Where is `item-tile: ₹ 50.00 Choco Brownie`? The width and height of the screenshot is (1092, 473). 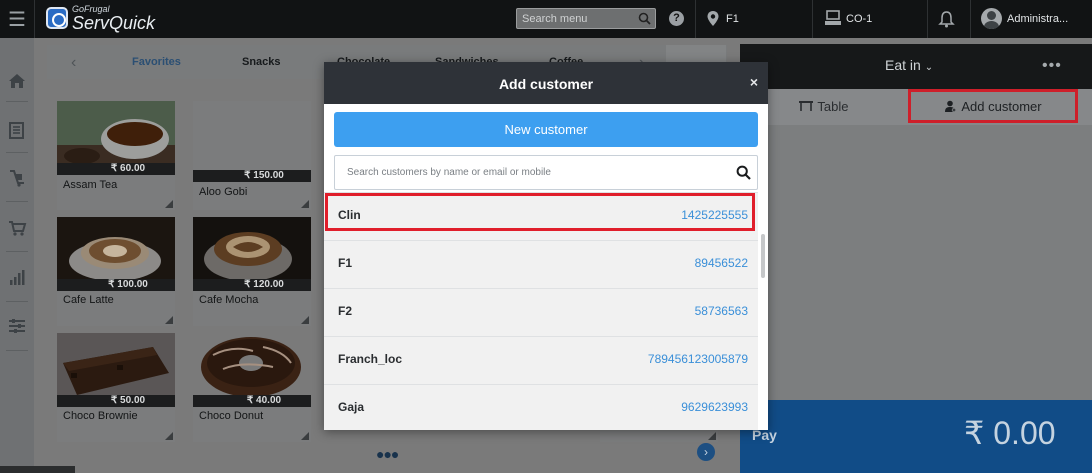
item-tile: ₹ 50.00 Choco Brownie is located at coordinates (116, 387).